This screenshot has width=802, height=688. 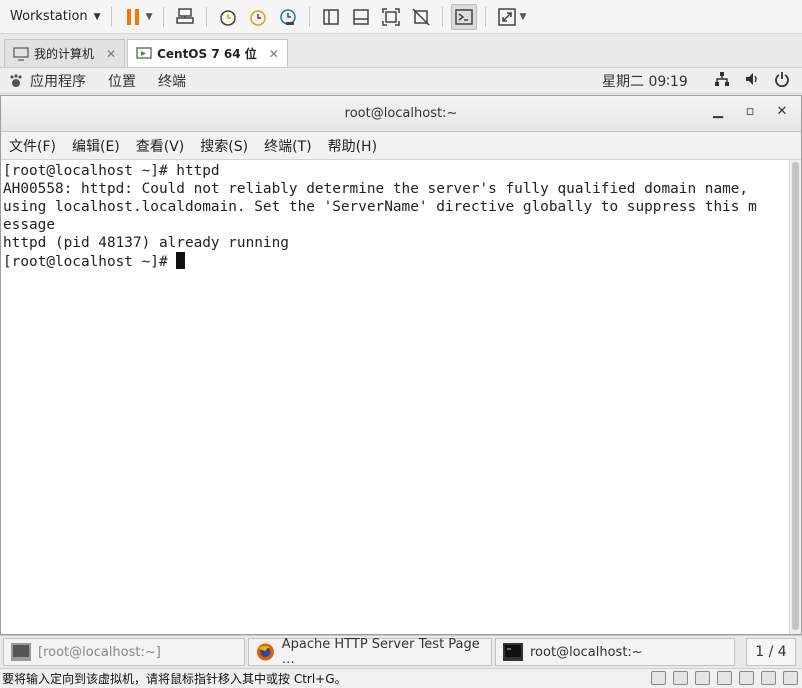 I want to click on pause-dropdown-icon: ▼, so click(x=149, y=17).